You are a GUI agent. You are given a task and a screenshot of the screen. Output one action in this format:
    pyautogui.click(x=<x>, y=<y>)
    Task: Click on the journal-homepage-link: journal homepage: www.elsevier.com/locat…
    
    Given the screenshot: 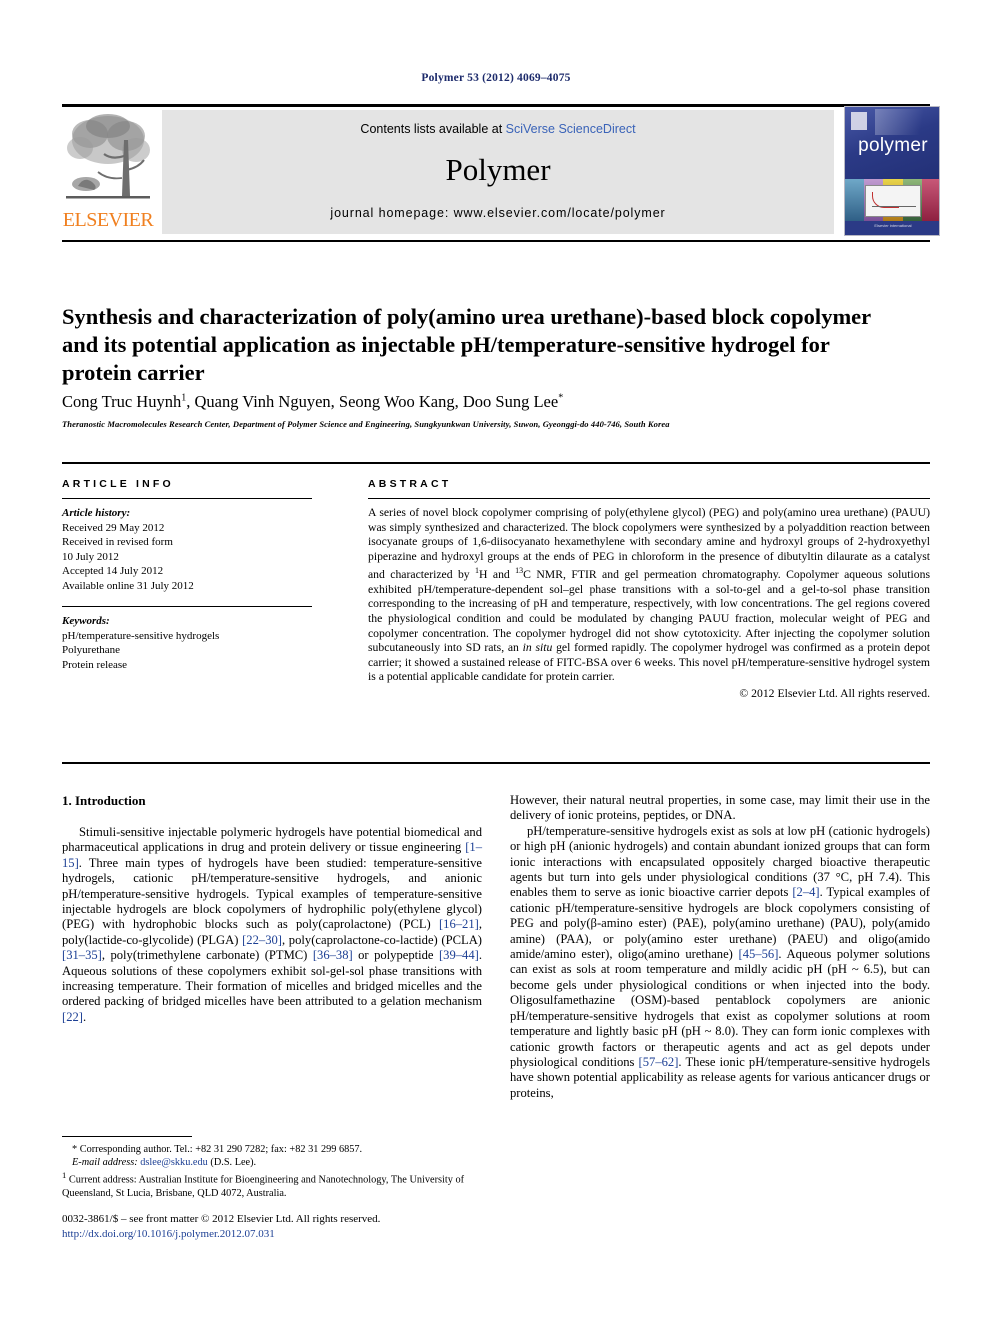 What is the action you would take?
    pyautogui.click(x=498, y=213)
    